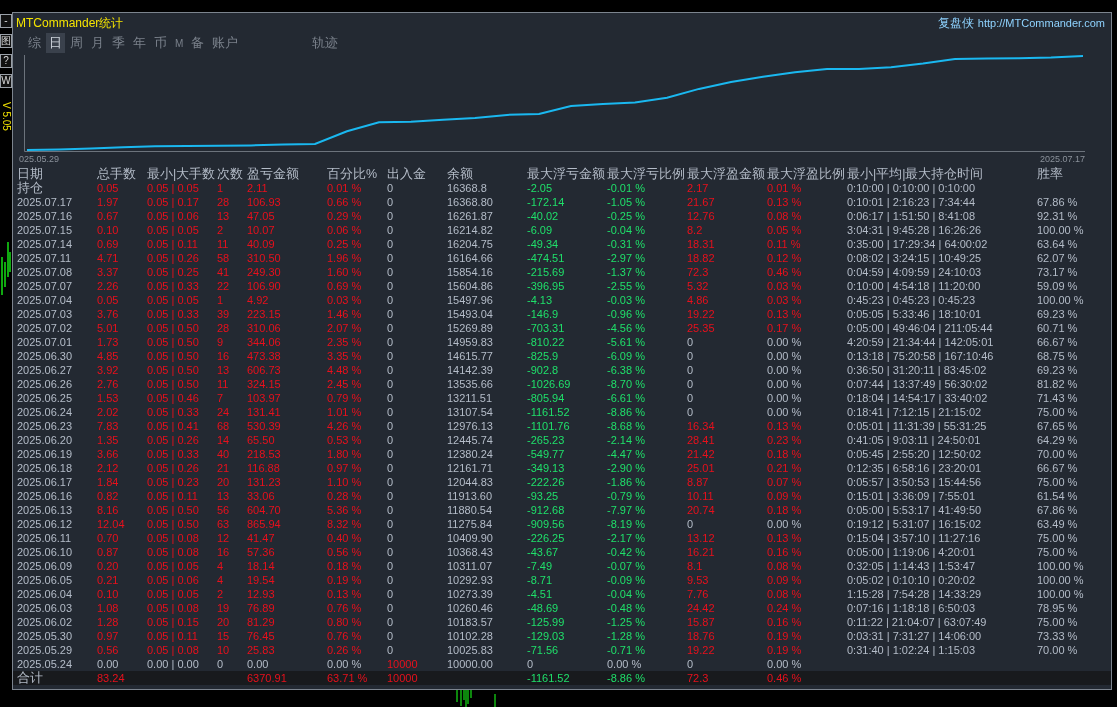 The image size is (1117, 707). Describe the element at coordinates (173, 608) in the screenshot. I see `table-cell: 0.05 | 0.08` at that location.